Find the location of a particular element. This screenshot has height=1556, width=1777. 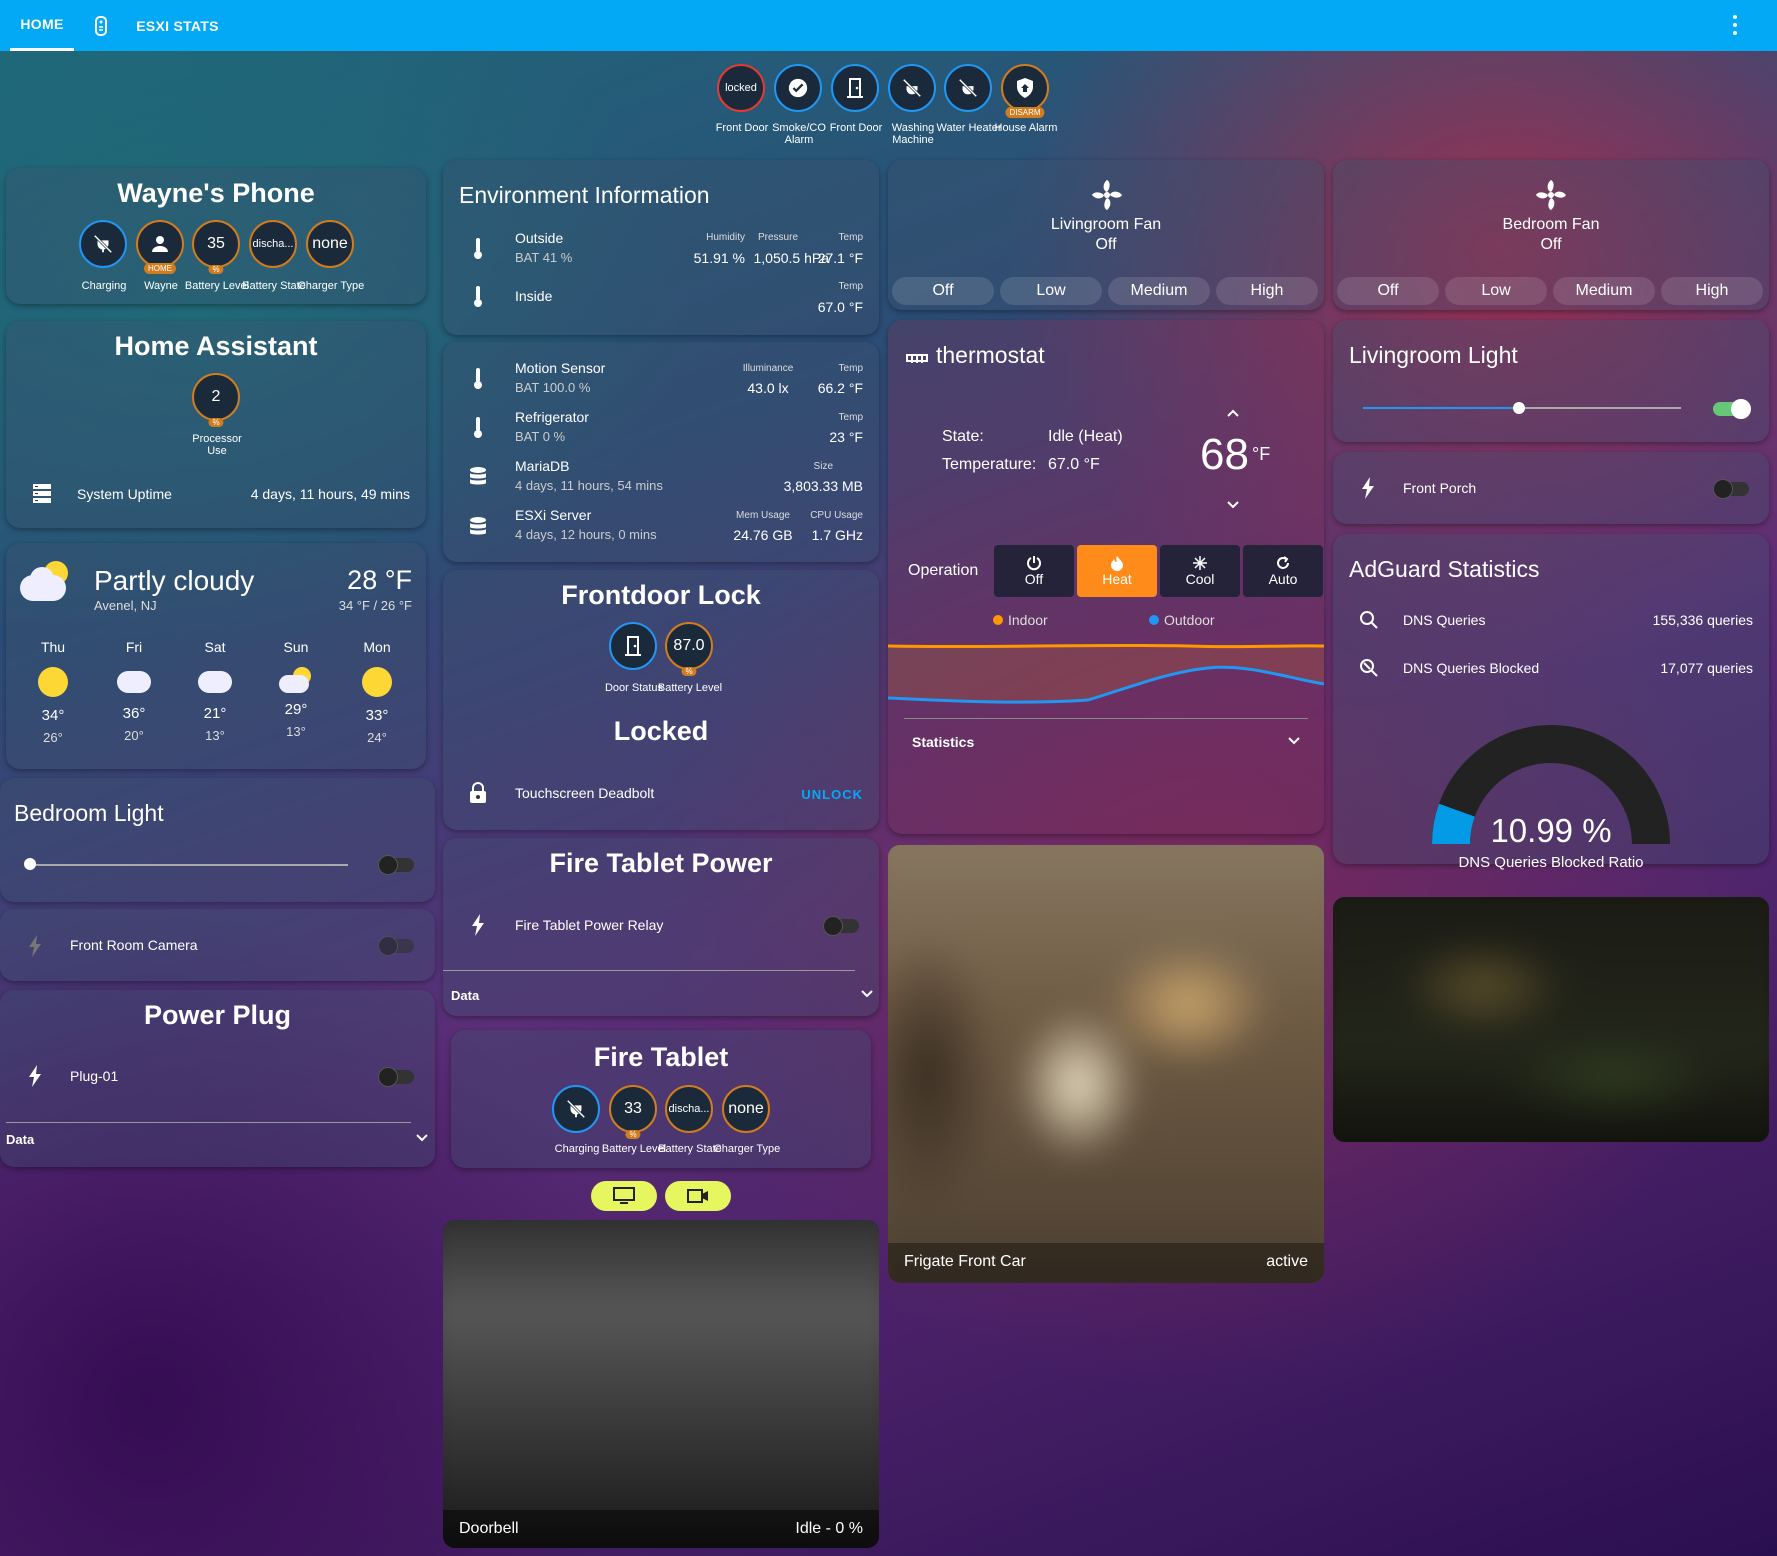

temp-value: 27.1 °F is located at coordinates (840, 258).